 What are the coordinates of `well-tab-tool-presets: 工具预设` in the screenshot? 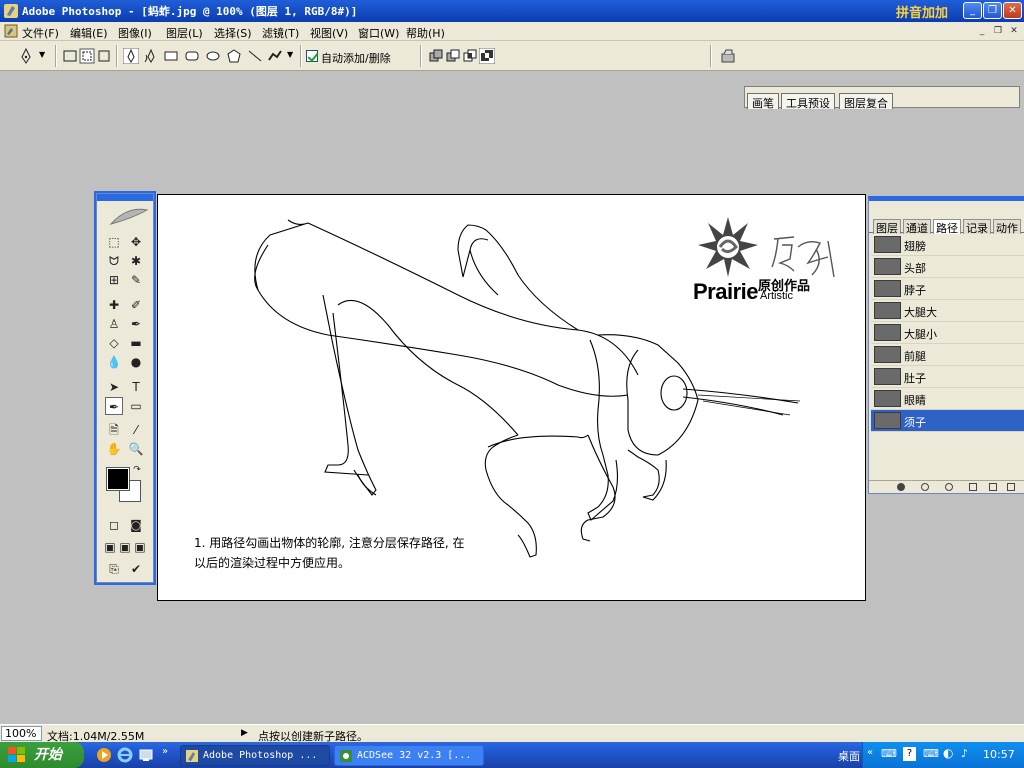 It's located at (808, 101).